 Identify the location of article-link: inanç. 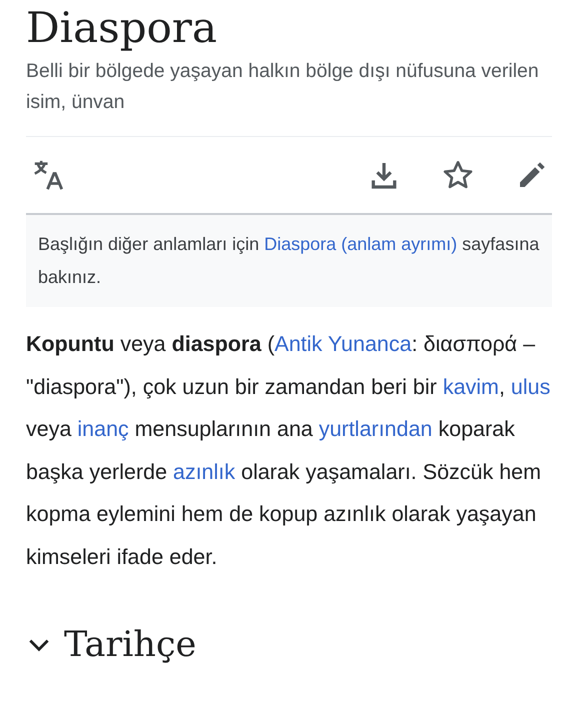
(103, 429).